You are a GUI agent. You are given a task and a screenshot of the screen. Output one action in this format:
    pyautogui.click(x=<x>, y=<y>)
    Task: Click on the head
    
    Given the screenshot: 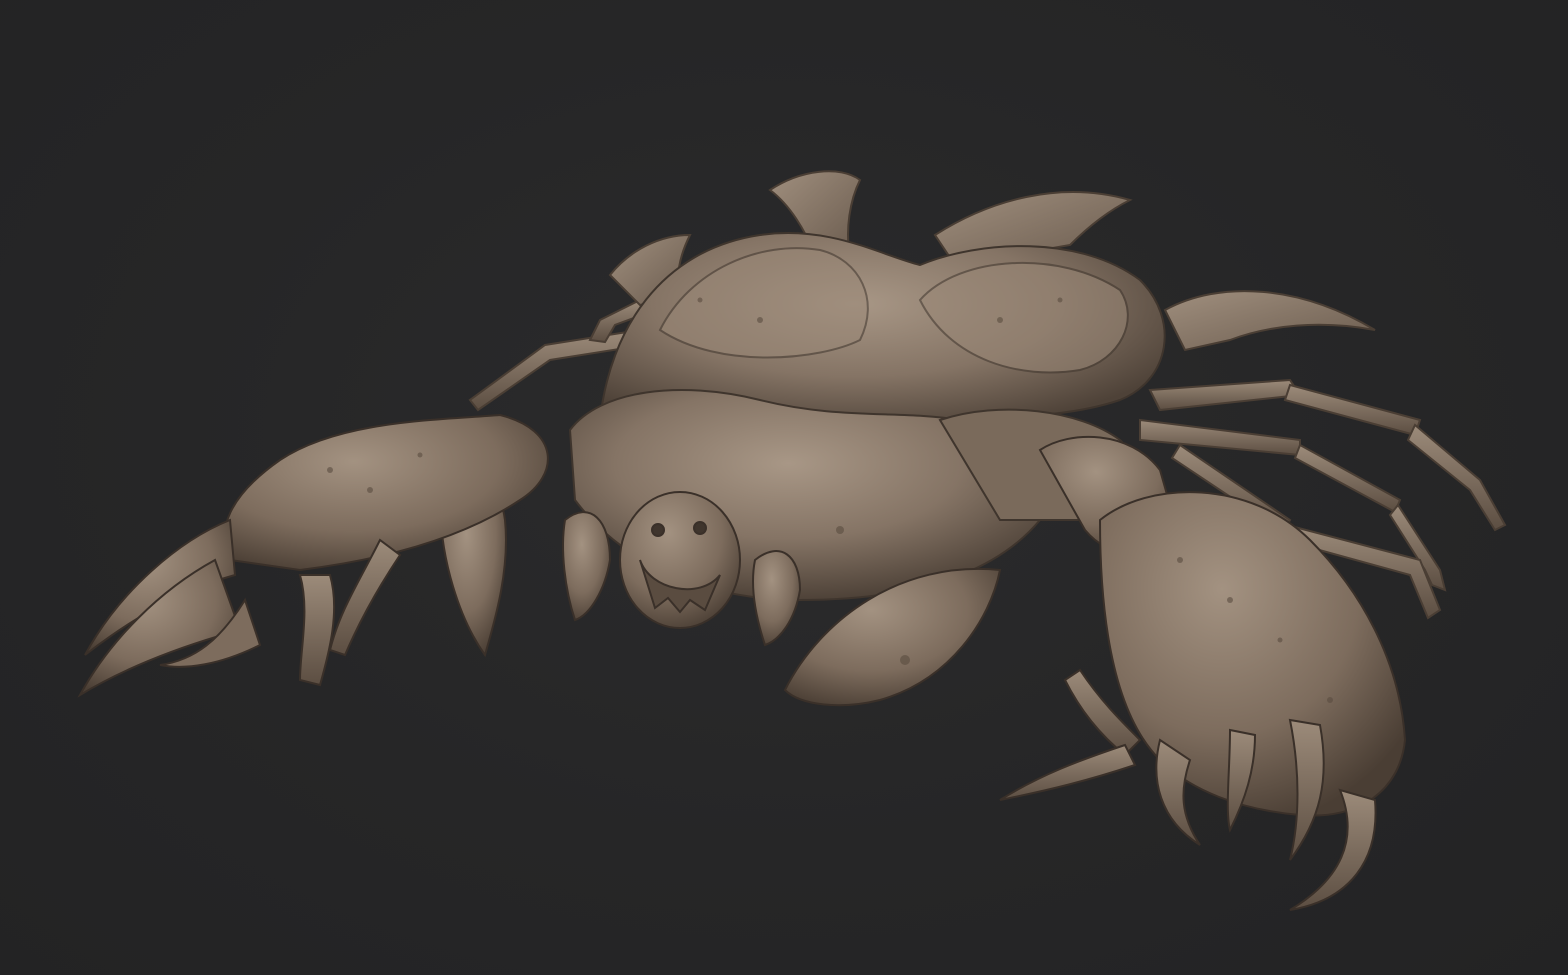 What is the action you would take?
    pyautogui.click(x=680, y=560)
    